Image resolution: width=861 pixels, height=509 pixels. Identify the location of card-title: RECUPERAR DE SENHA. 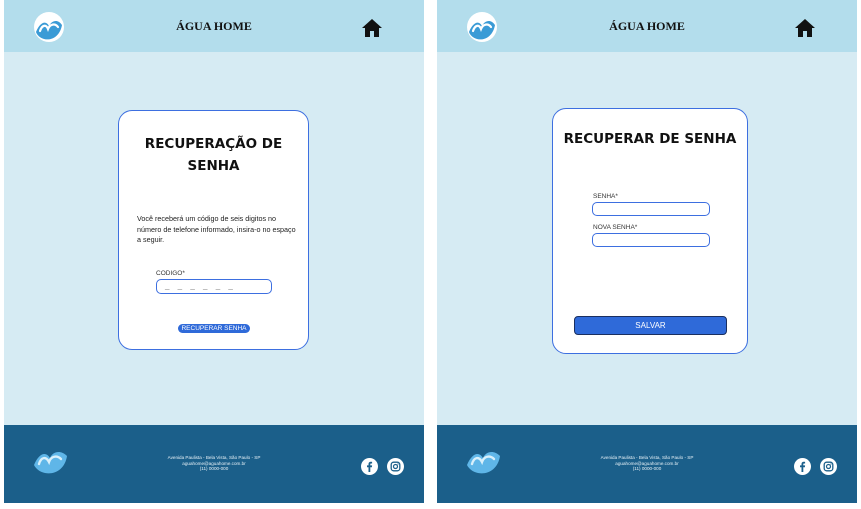
(650, 139).